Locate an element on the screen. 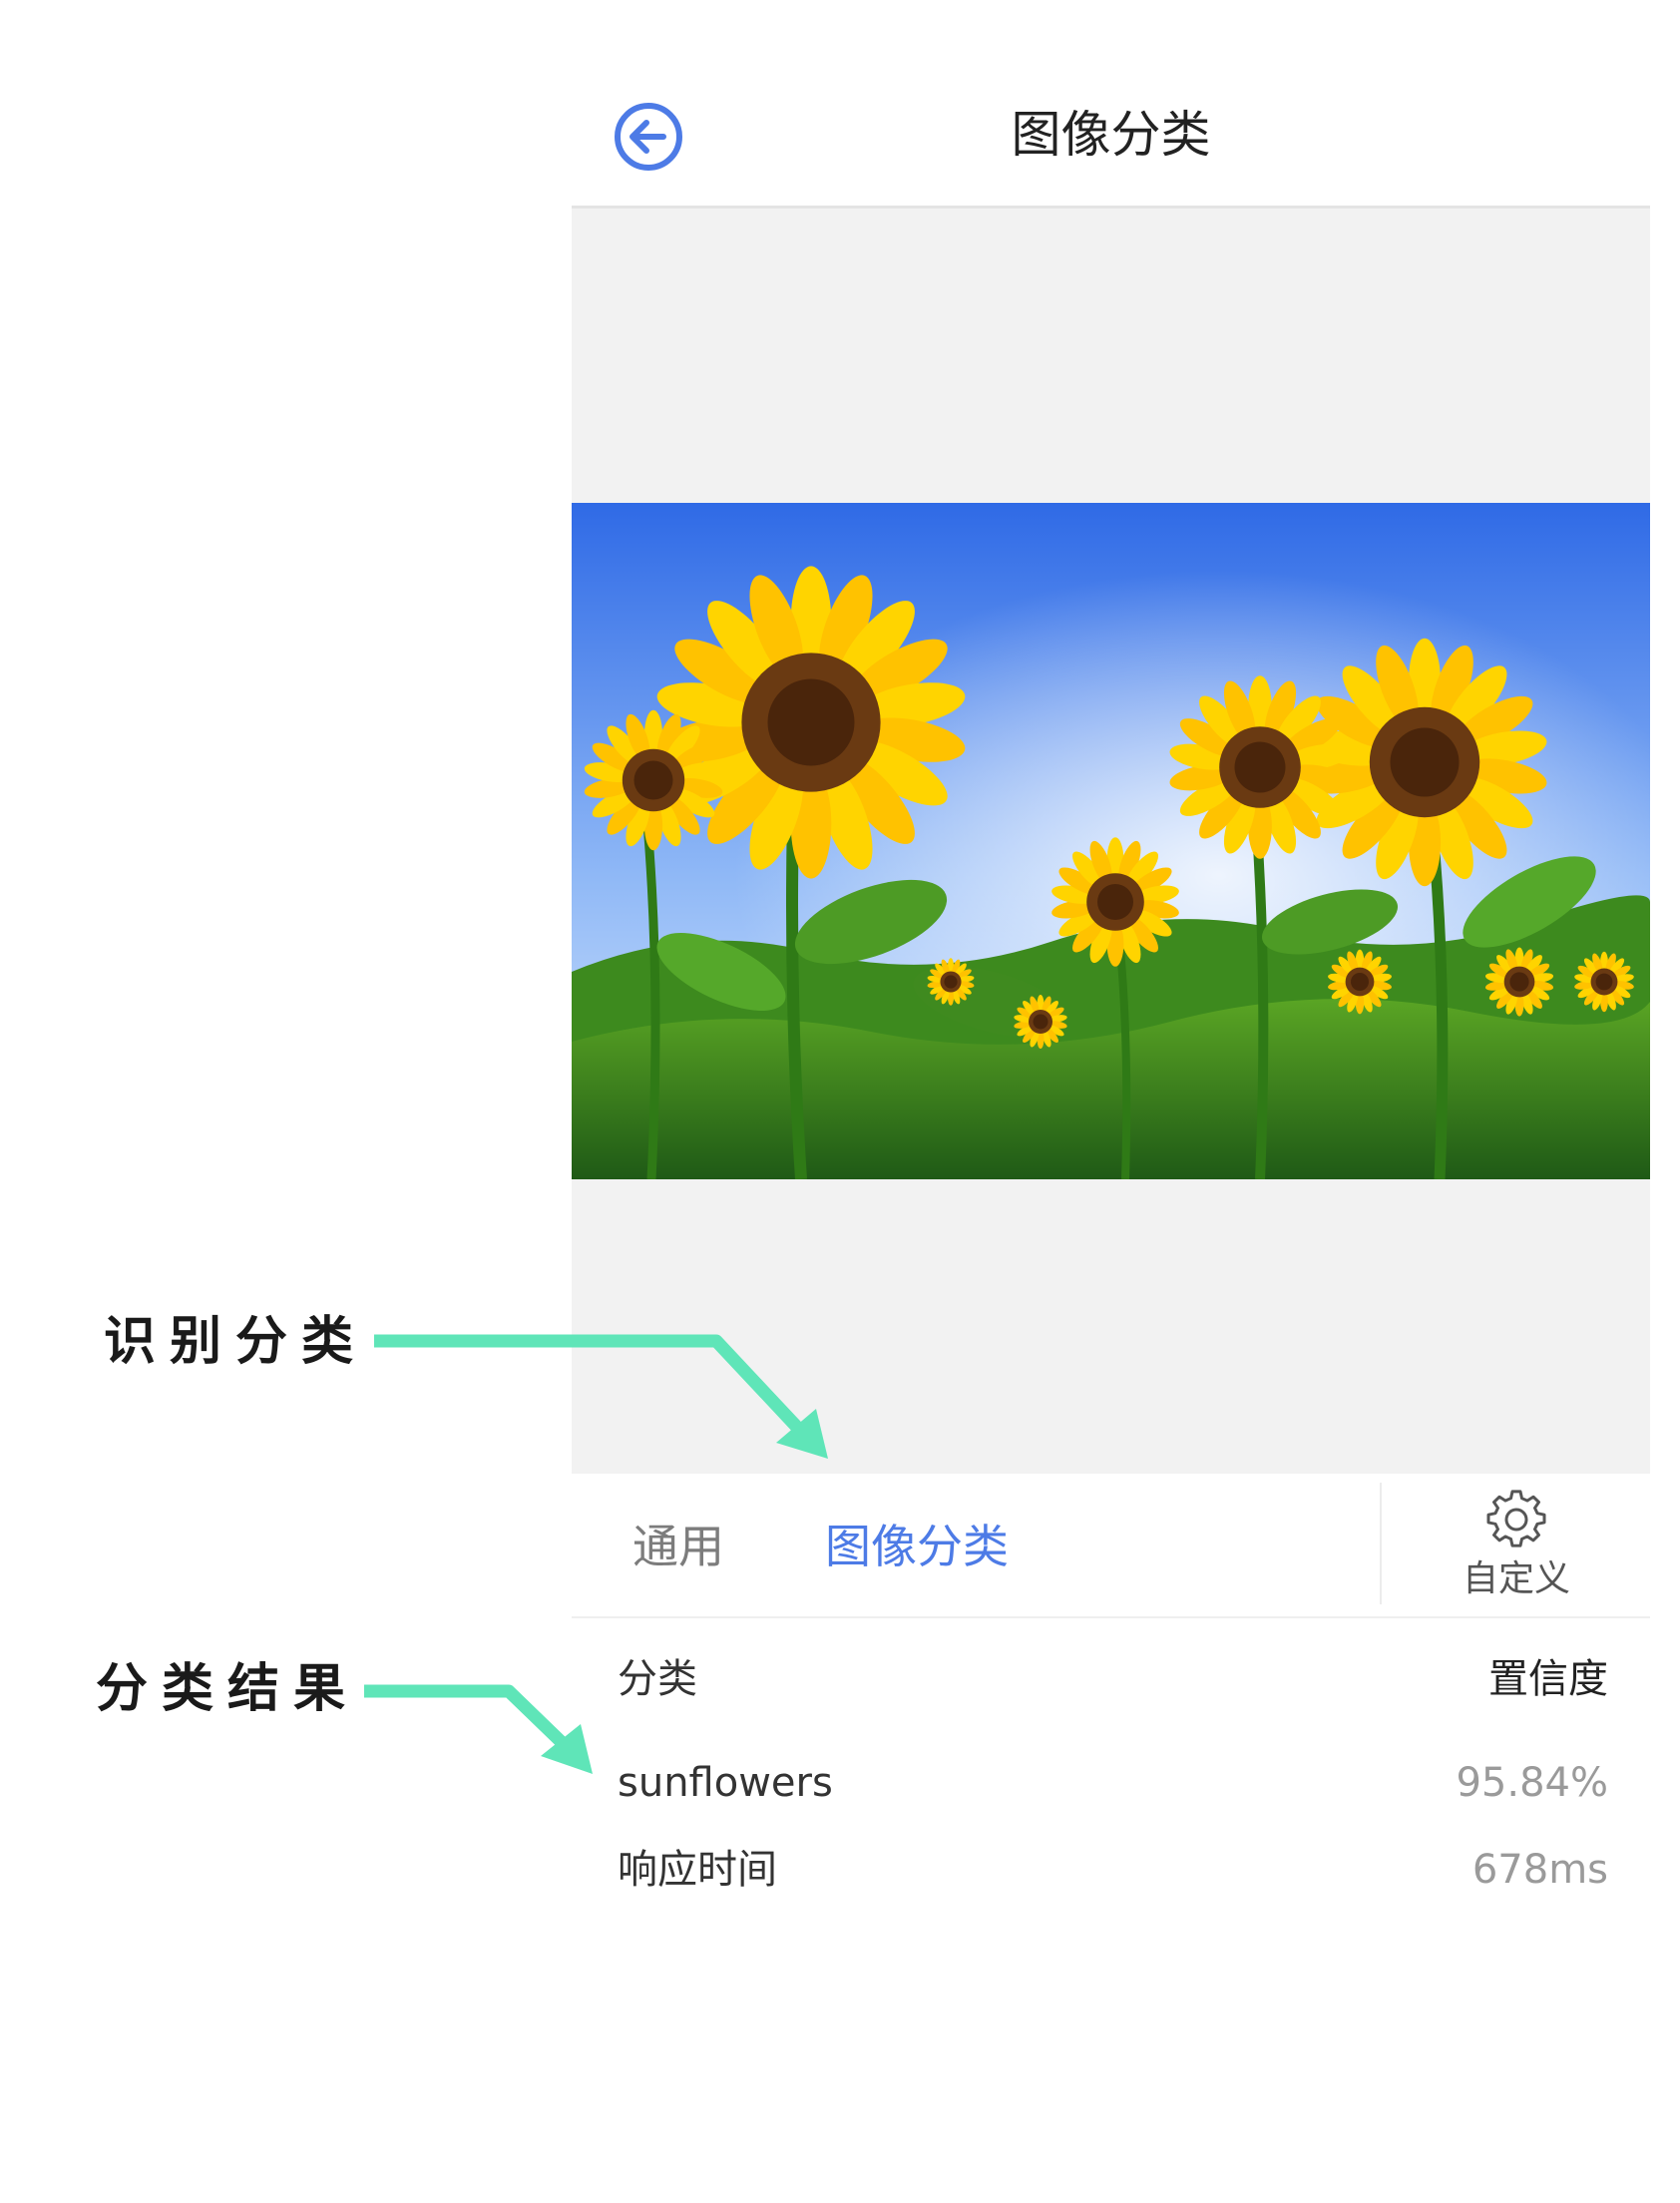 The image size is (1680, 2203). column-header-class: 分类 is located at coordinates (657, 1679).